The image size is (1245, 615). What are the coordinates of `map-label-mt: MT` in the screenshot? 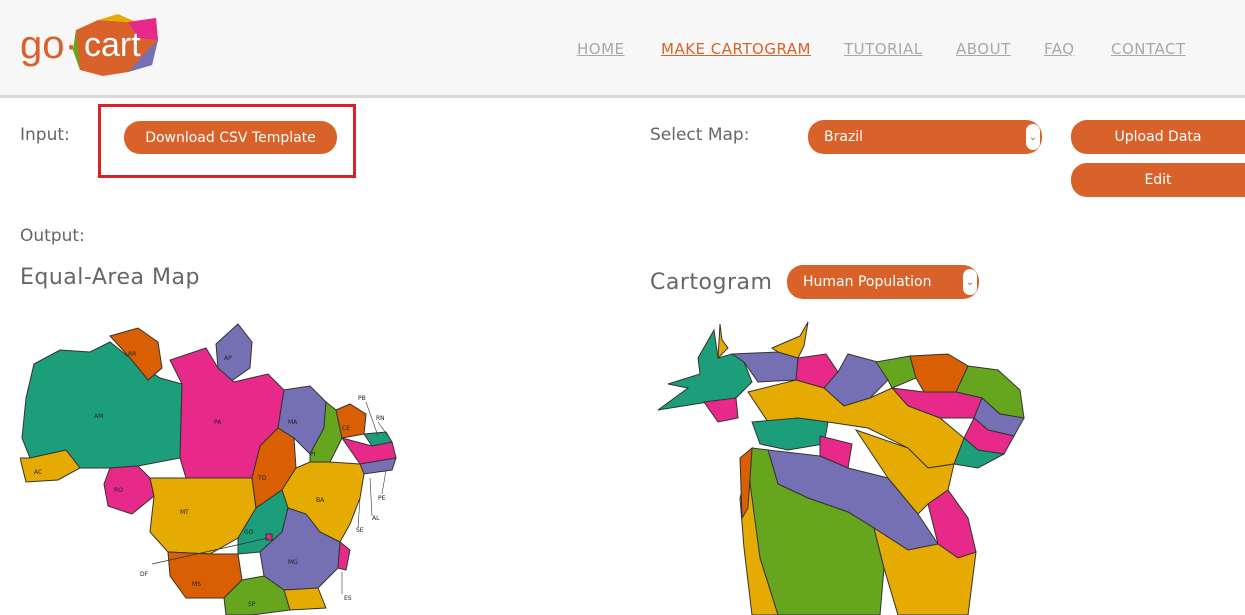 It's located at (184, 512).